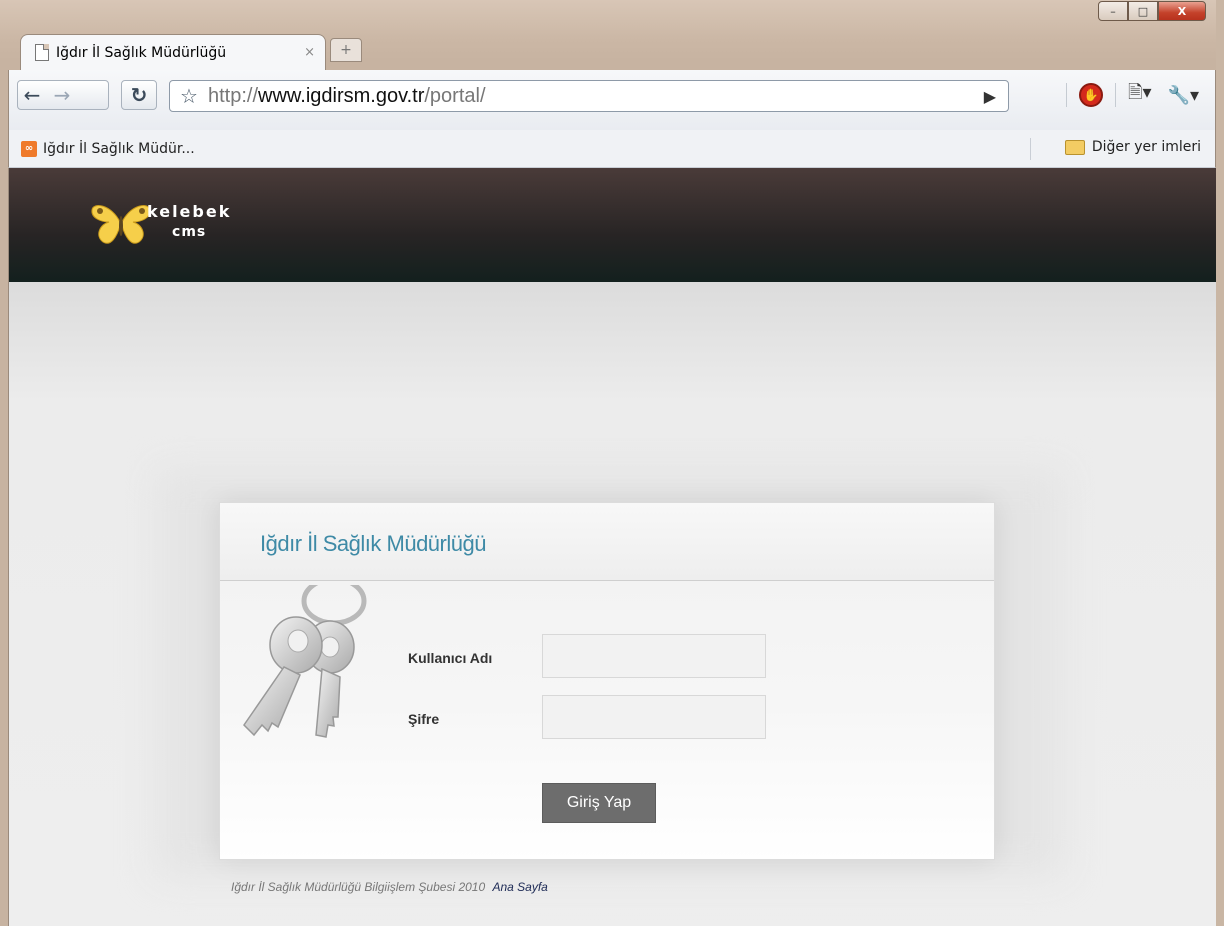 Image resolution: width=1224 pixels, height=926 pixels. I want to click on toolbar-right: ✋ 🗎▾ 🔧▾, so click(1134, 95).